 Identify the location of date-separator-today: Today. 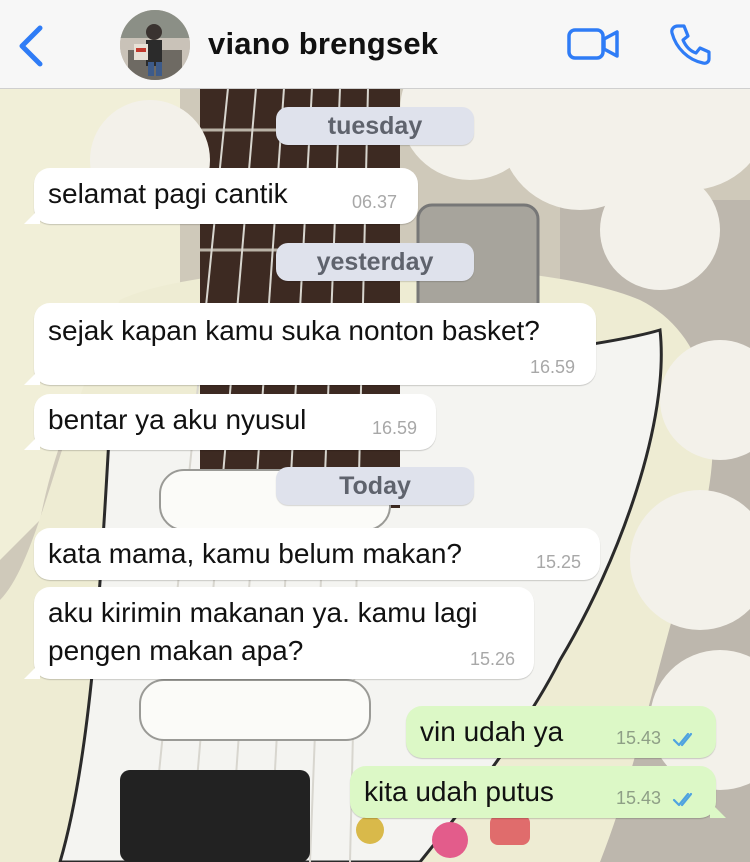
(375, 486).